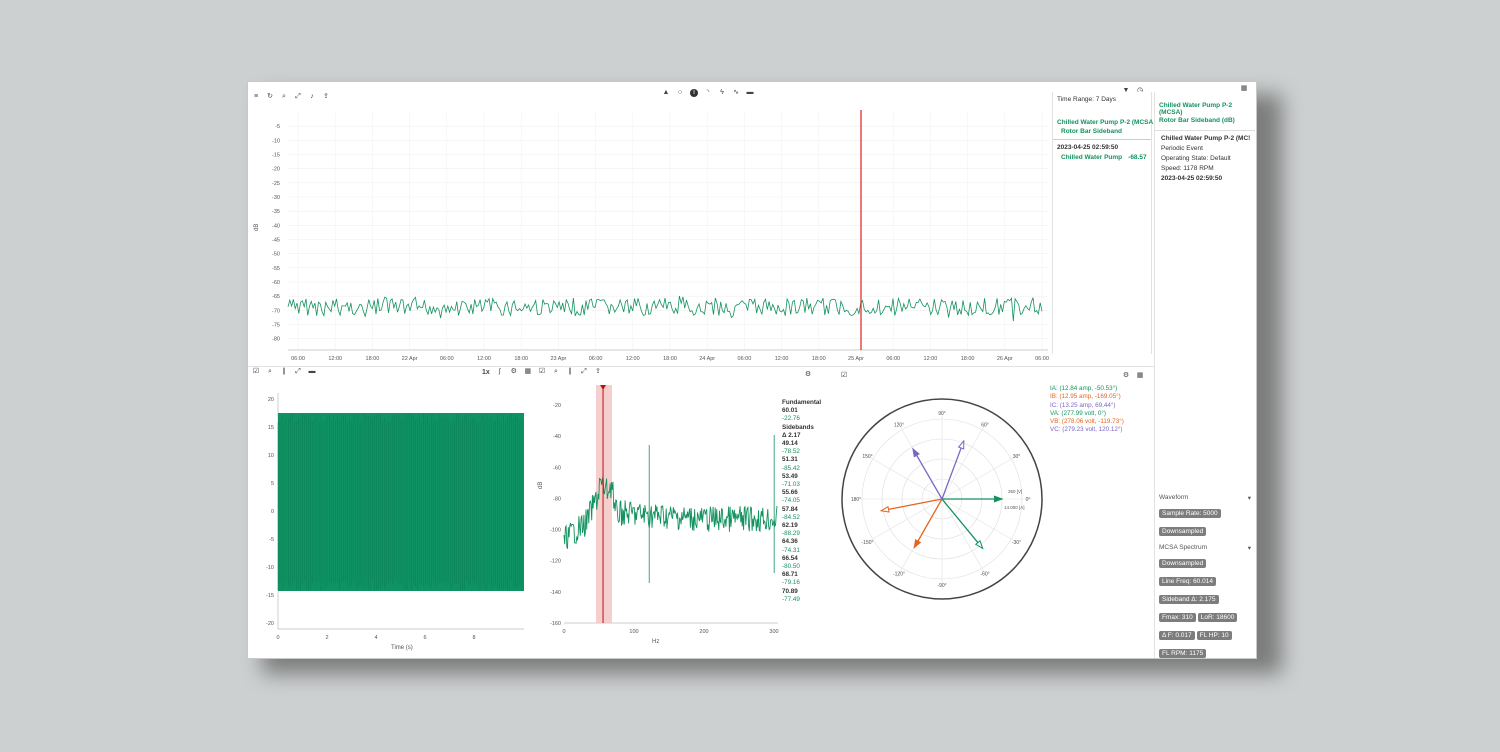 The image size is (1500, 752). Describe the element at coordinates (1005, 359) in the screenshot. I see `x-tick-label: 26 Apr` at that location.